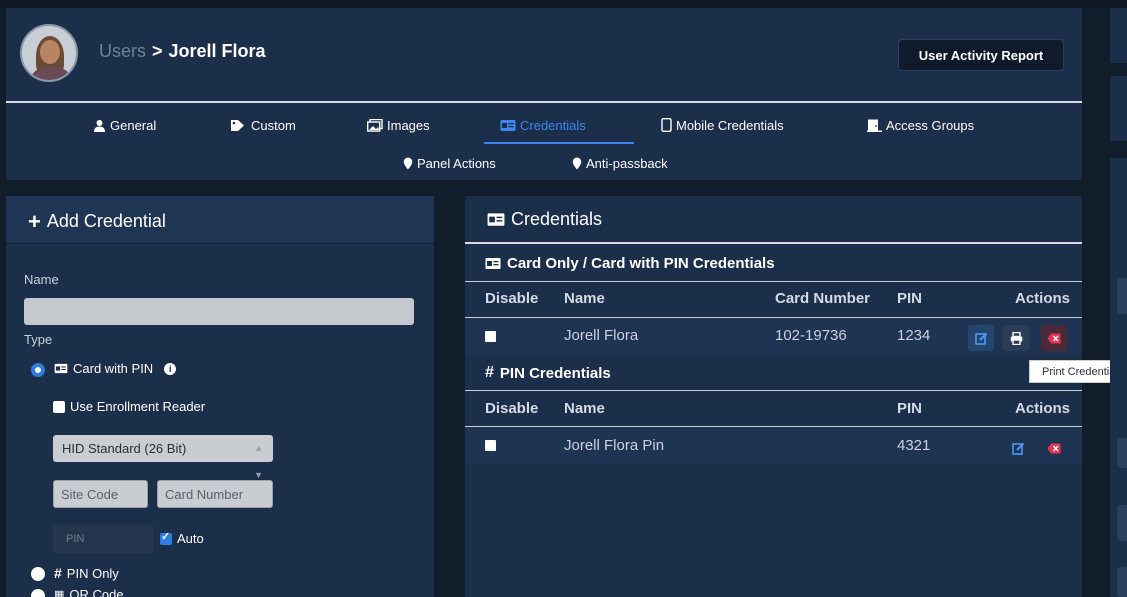 This screenshot has height=597, width=1127. What do you see at coordinates (138, 406) in the screenshot?
I see `use-enrollment-reader-label: Use Enrollment Reader` at bounding box center [138, 406].